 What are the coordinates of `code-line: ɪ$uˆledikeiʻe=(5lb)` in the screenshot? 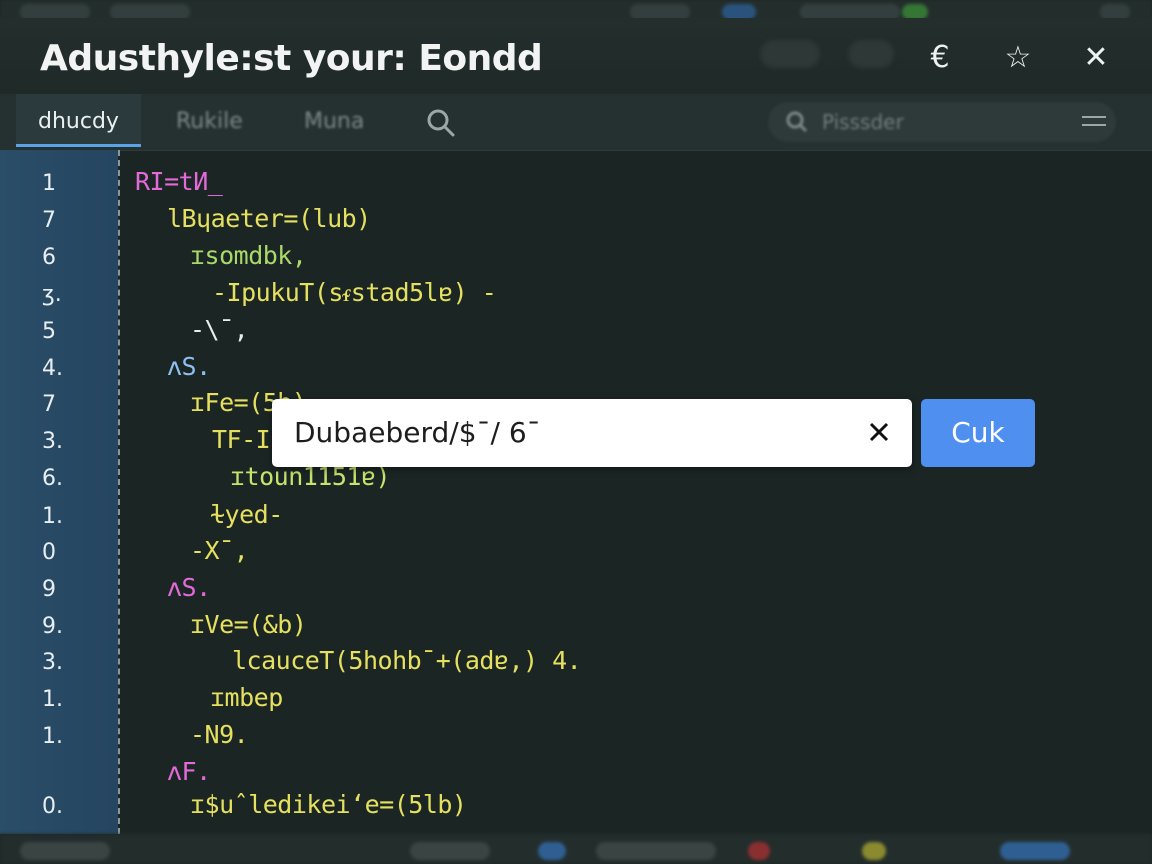 It's located at (328, 804).